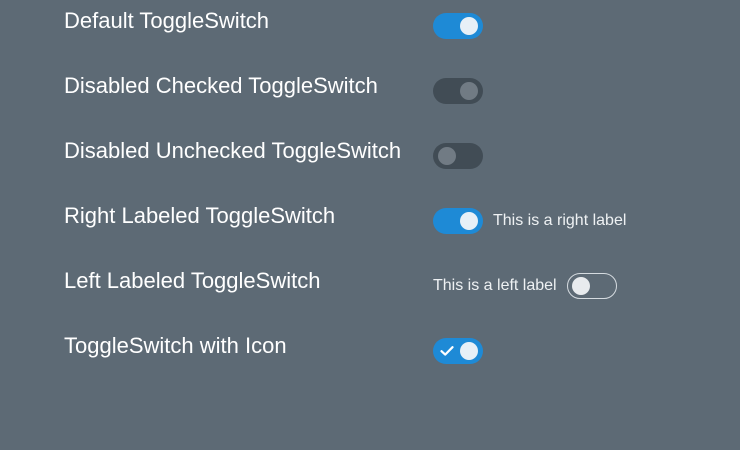 Image resolution: width=740 pixels, height=450 pixels. I want to click on default-toggle-switch, so click(458, 26).